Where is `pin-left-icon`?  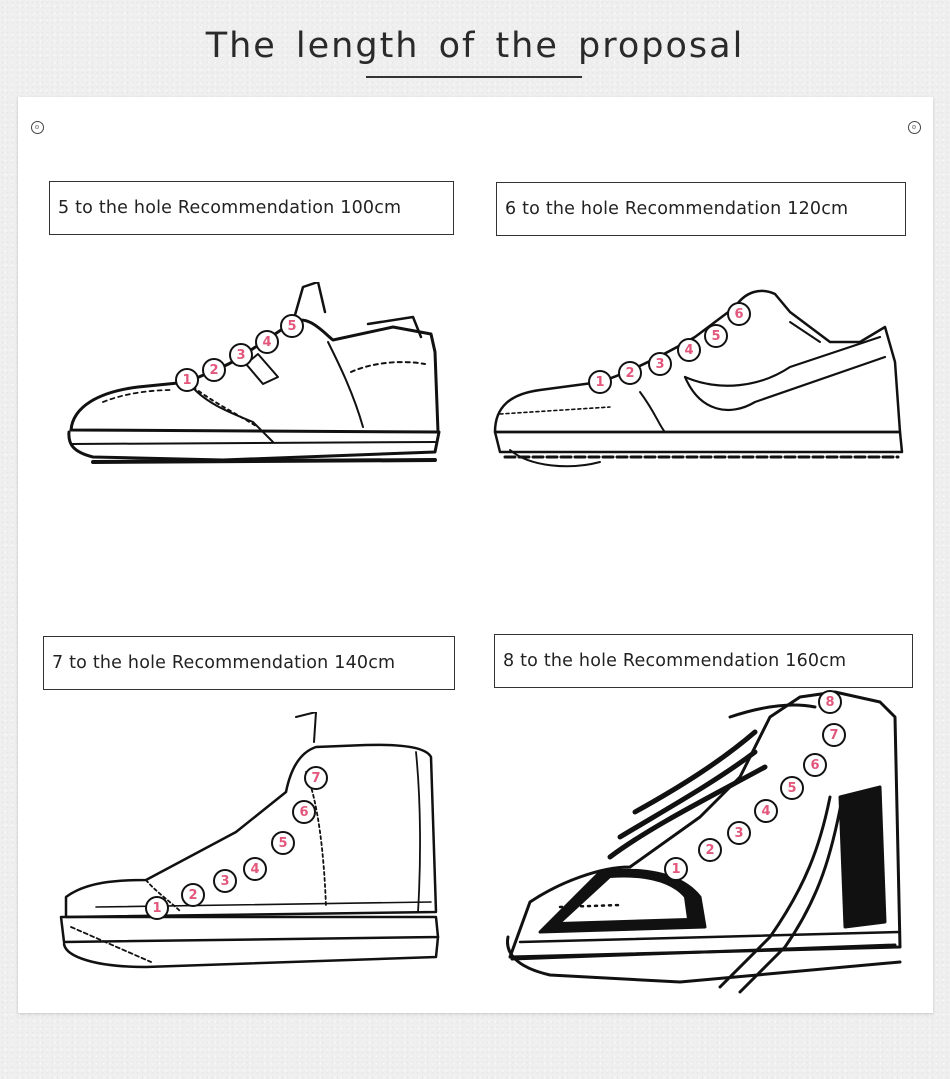 pin-left-icon is located at coordinates (37, 127).